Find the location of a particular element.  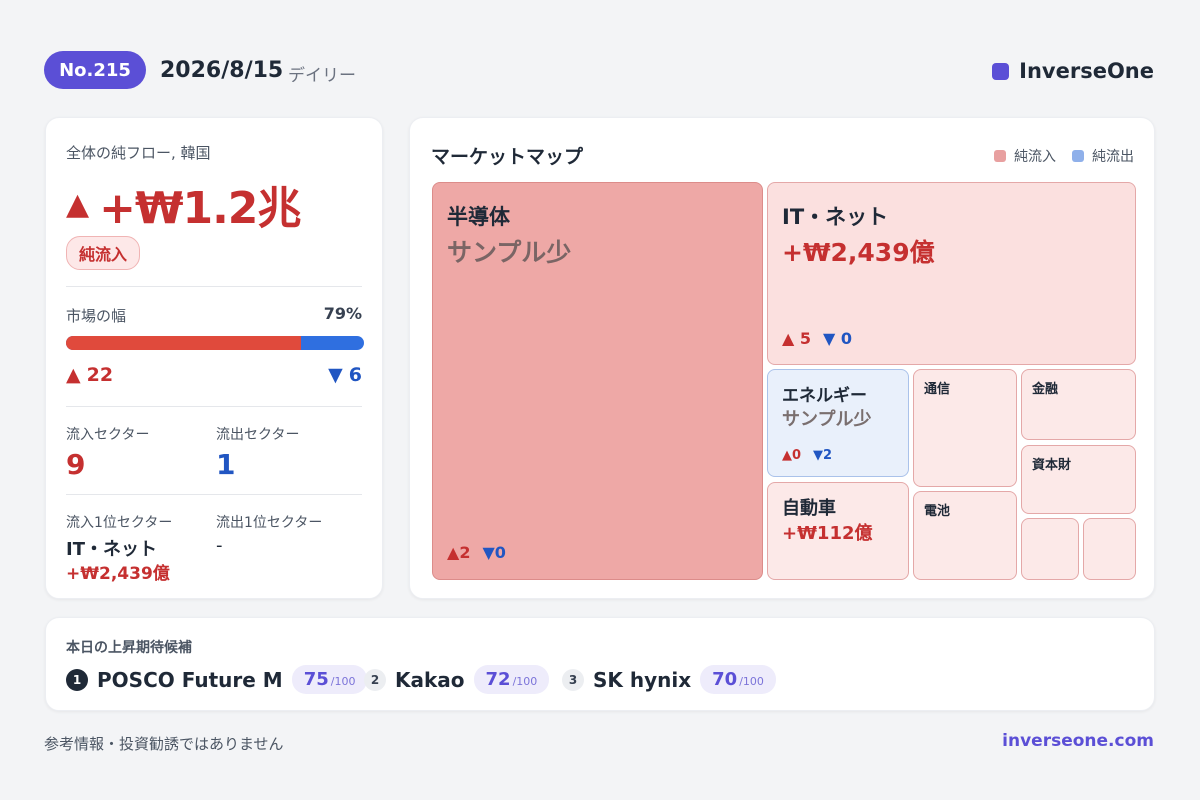

candidate-item: 2 Kakao 72/100 is located at coordinates (457, 679).